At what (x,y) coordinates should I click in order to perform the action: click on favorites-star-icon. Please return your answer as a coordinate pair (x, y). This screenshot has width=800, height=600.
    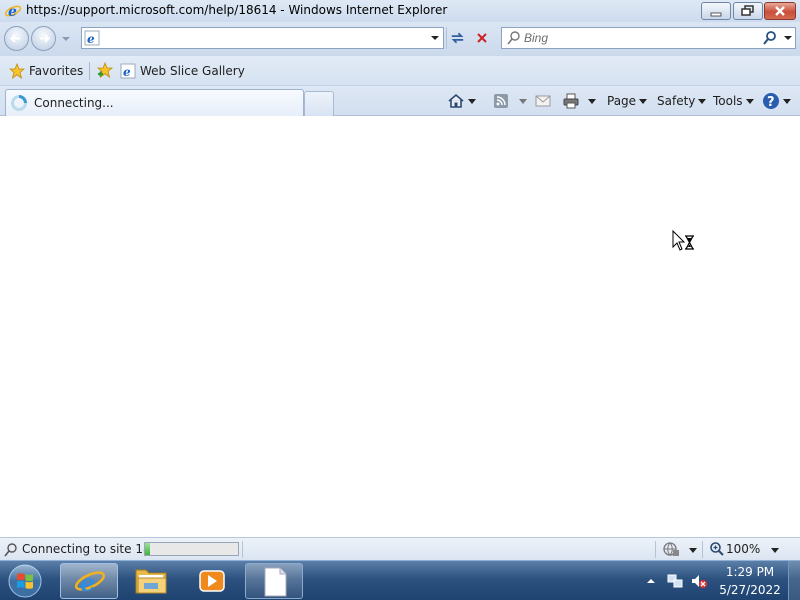
    Looking at the image, I should click on (17, 71).